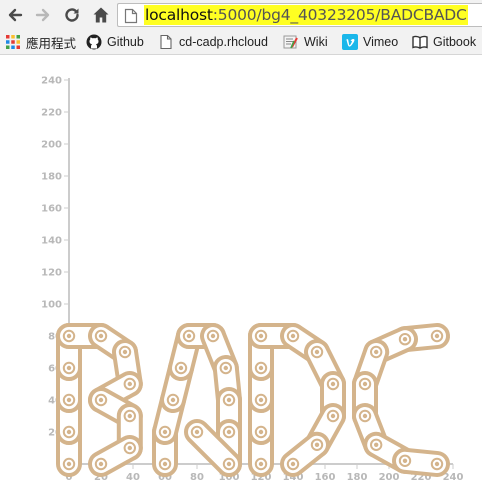 The width and height of the screenshot is (482, 495). What do you see at coordinates (339, 15) in the screenshot?
I see `url-path: :5000/bg4_40323205/BADCBADC` at bounding box center [339, 15].